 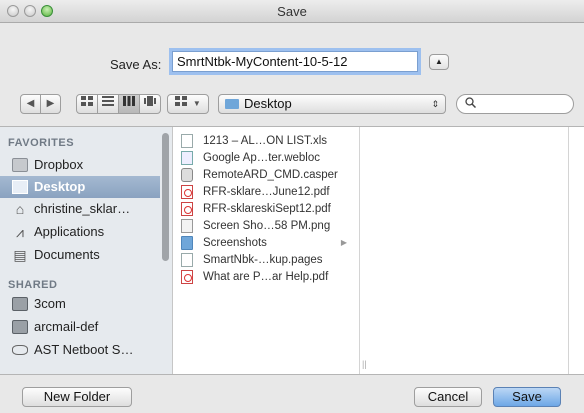 I want to click on save-as-field, so click(x=295, y=61).